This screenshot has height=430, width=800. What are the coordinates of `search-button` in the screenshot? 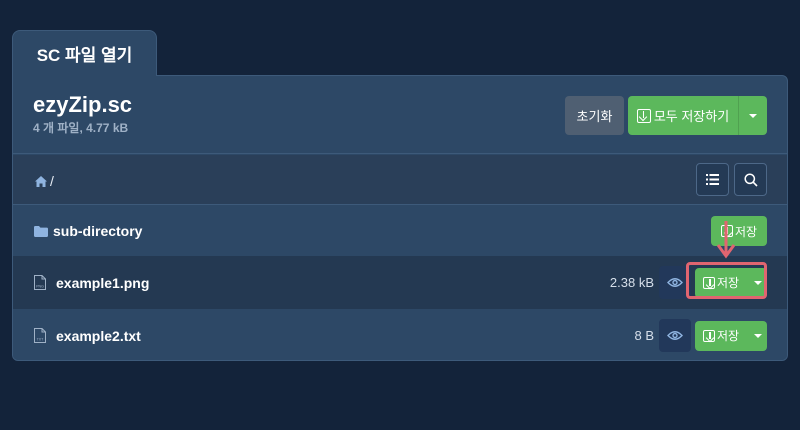 It's located at (750, 179).